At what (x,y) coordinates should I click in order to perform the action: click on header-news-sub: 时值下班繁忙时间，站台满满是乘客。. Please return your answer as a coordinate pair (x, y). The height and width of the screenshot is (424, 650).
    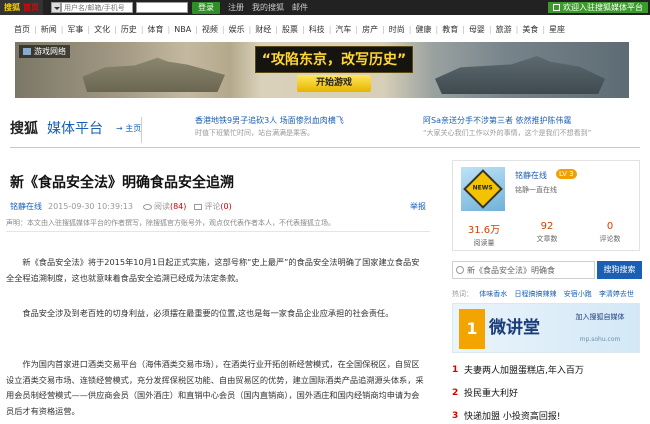
    Looking at the image, I should click on (254, 133).